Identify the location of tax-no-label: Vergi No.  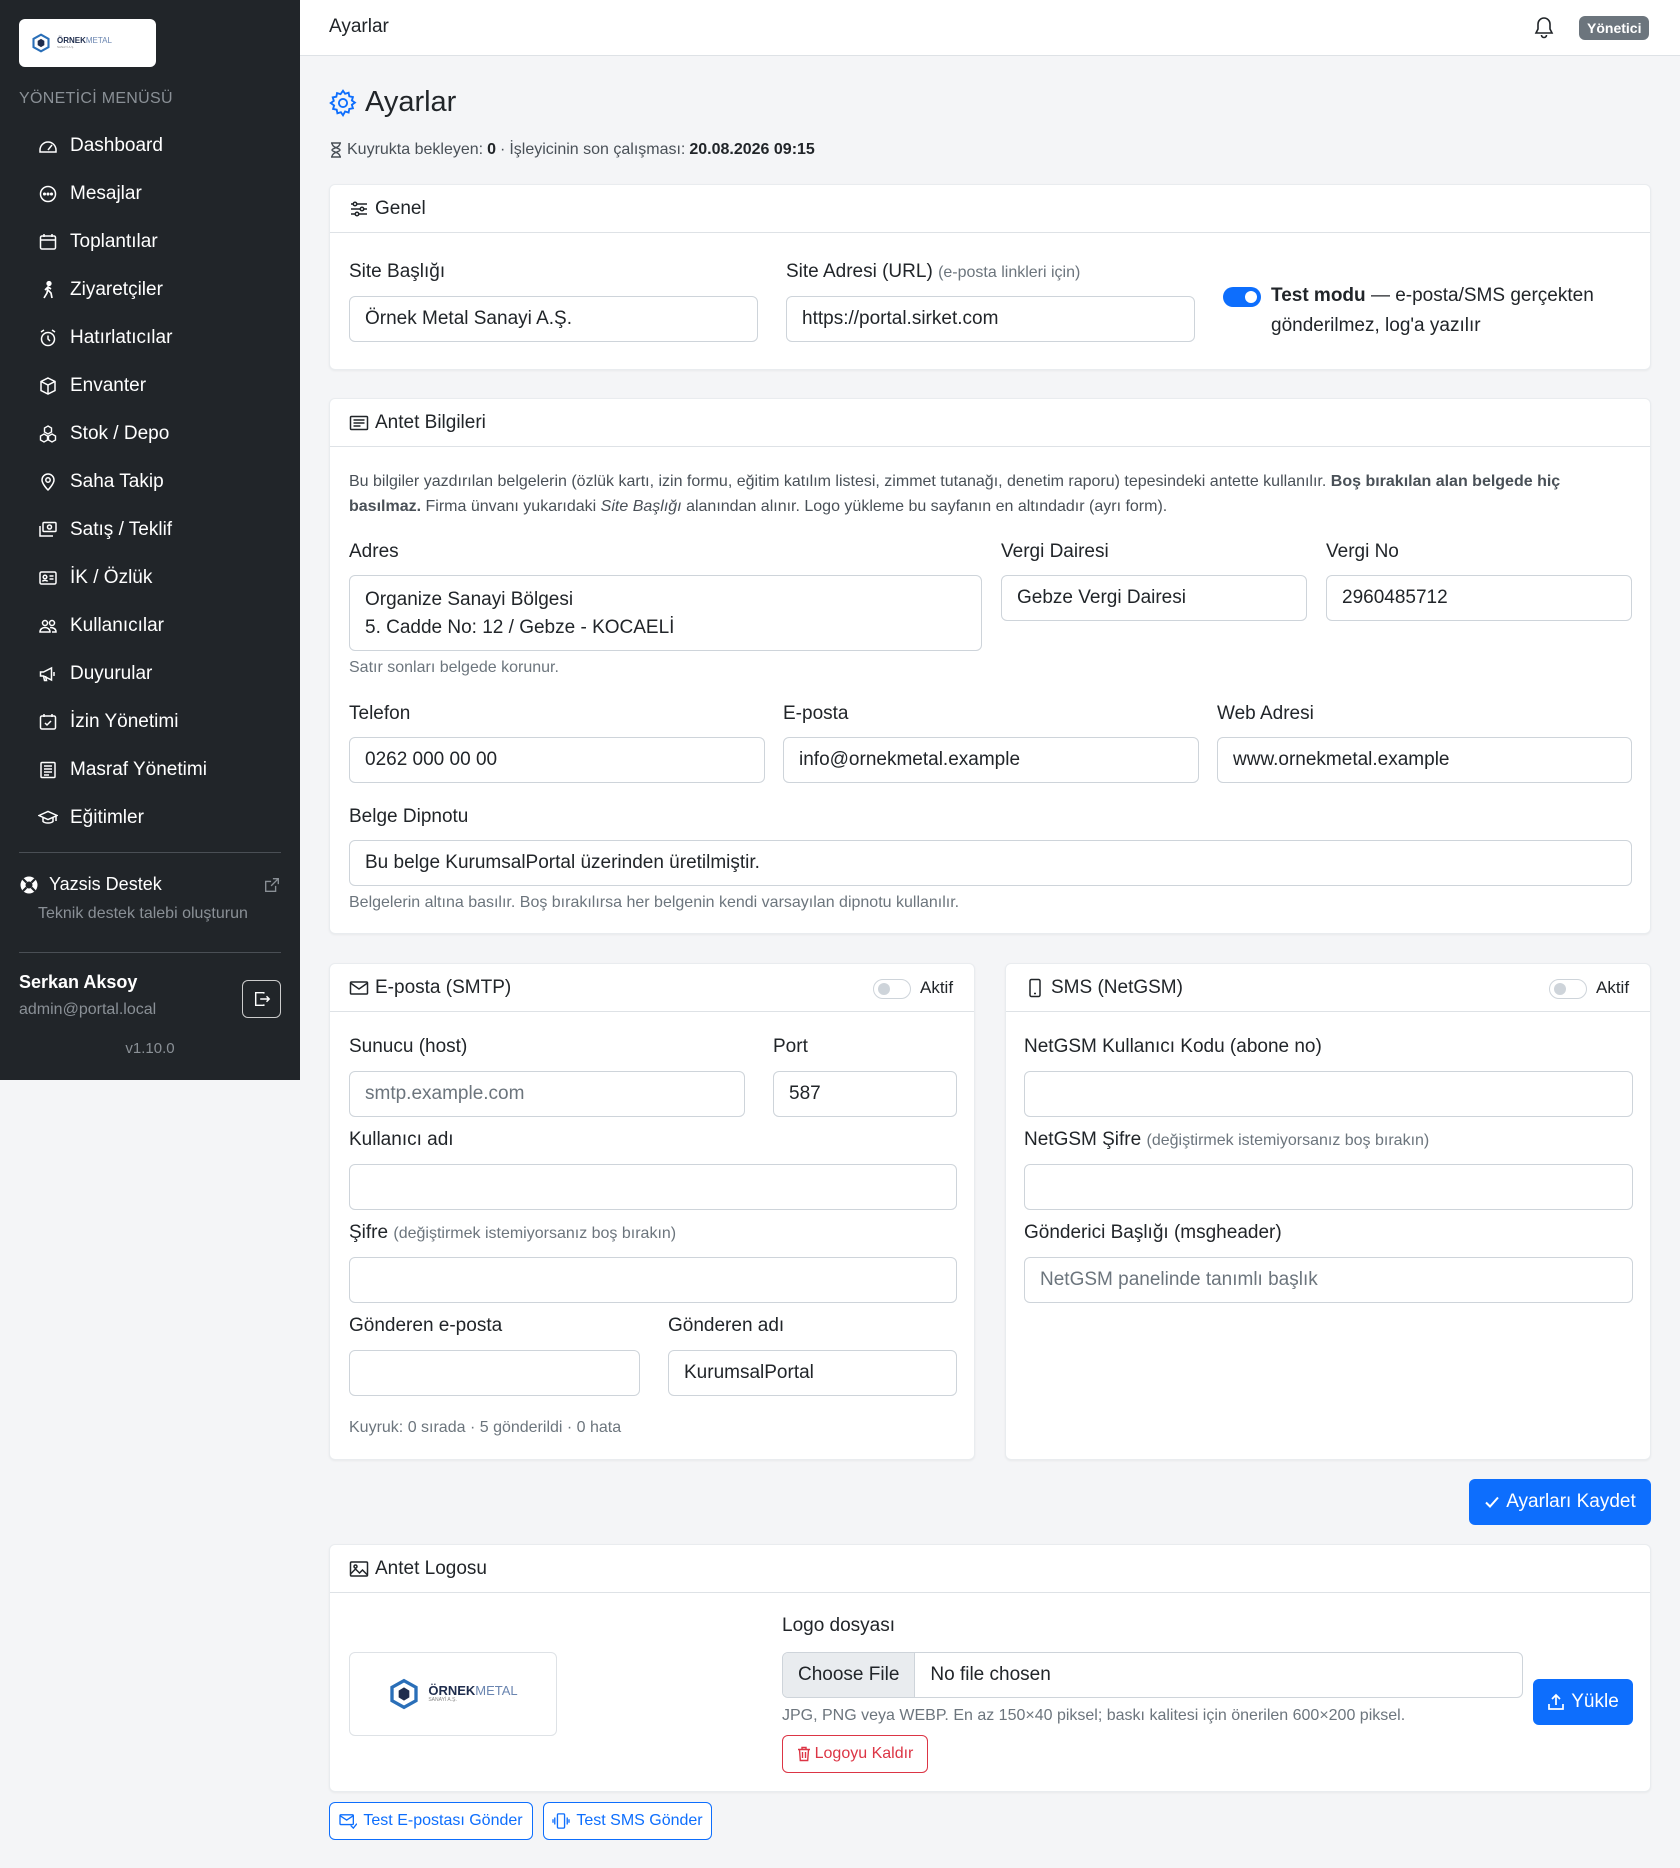
(1362, 551).